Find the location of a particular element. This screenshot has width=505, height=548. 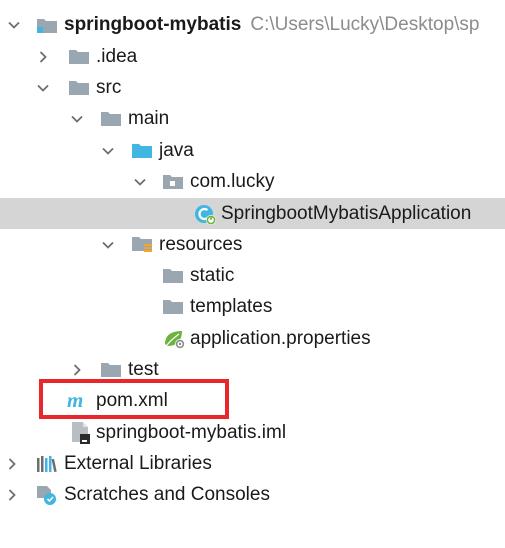

tree-label: External Libraries is located at coordinates (138, 463).